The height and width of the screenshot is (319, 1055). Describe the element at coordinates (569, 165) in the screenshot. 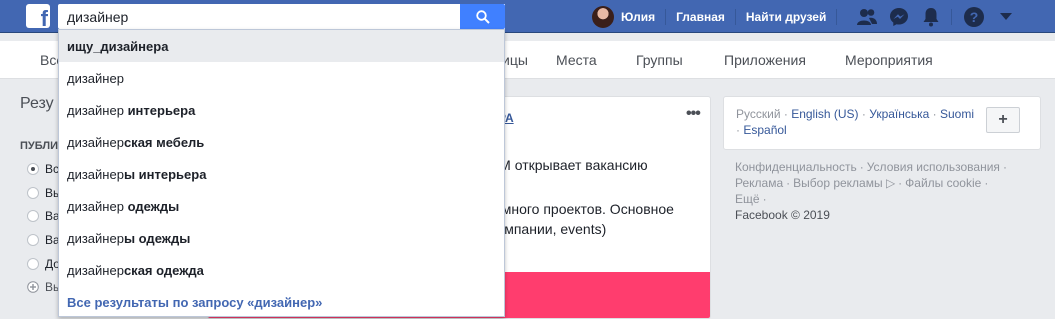

I see `result-text: РМ открывает вакансию` at that location.